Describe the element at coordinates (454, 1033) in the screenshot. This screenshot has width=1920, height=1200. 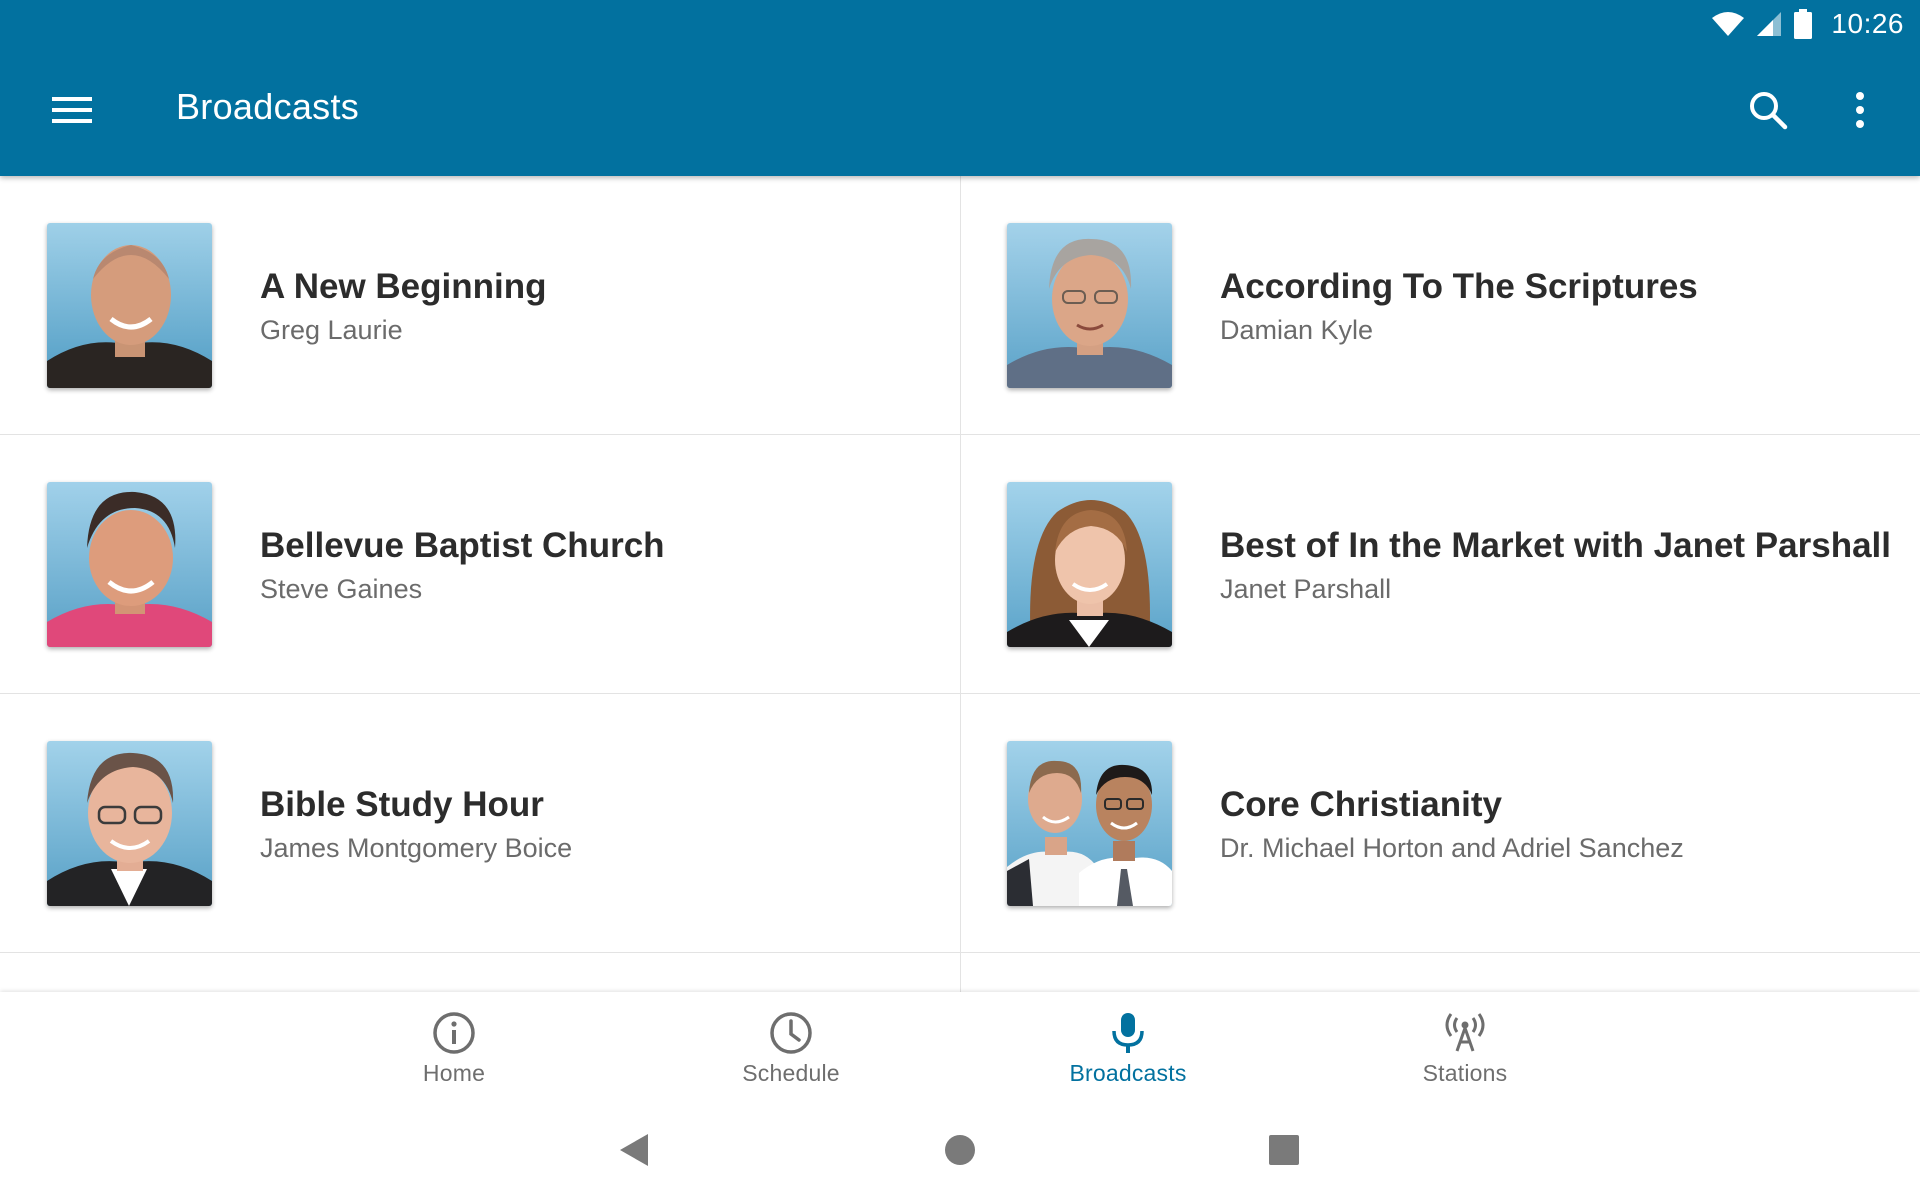
I see `info-icon` at that location.